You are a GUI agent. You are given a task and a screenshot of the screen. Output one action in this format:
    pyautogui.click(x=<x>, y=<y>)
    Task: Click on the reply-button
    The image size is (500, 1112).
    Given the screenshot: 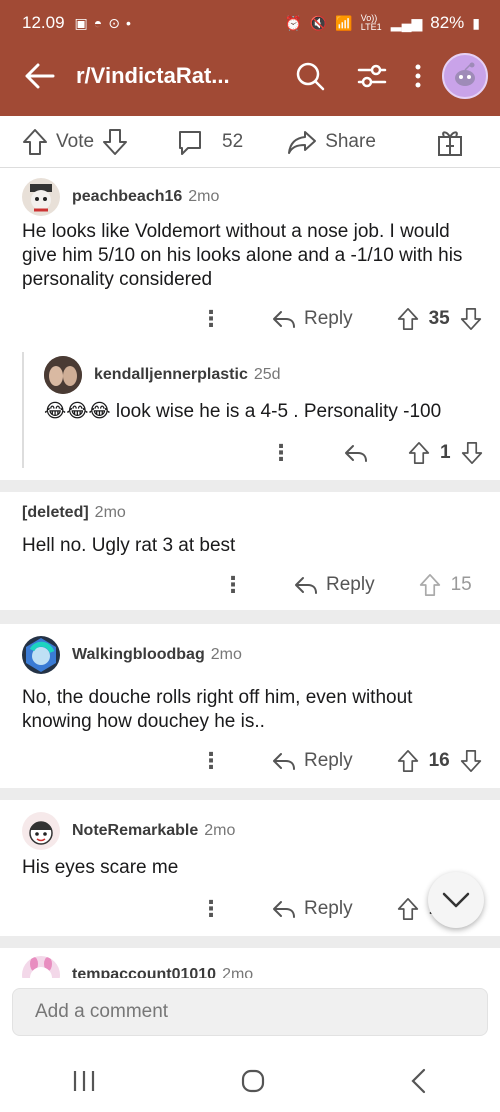 What is the action you would take?
    pyautogui.click(x=356, y=453)
    